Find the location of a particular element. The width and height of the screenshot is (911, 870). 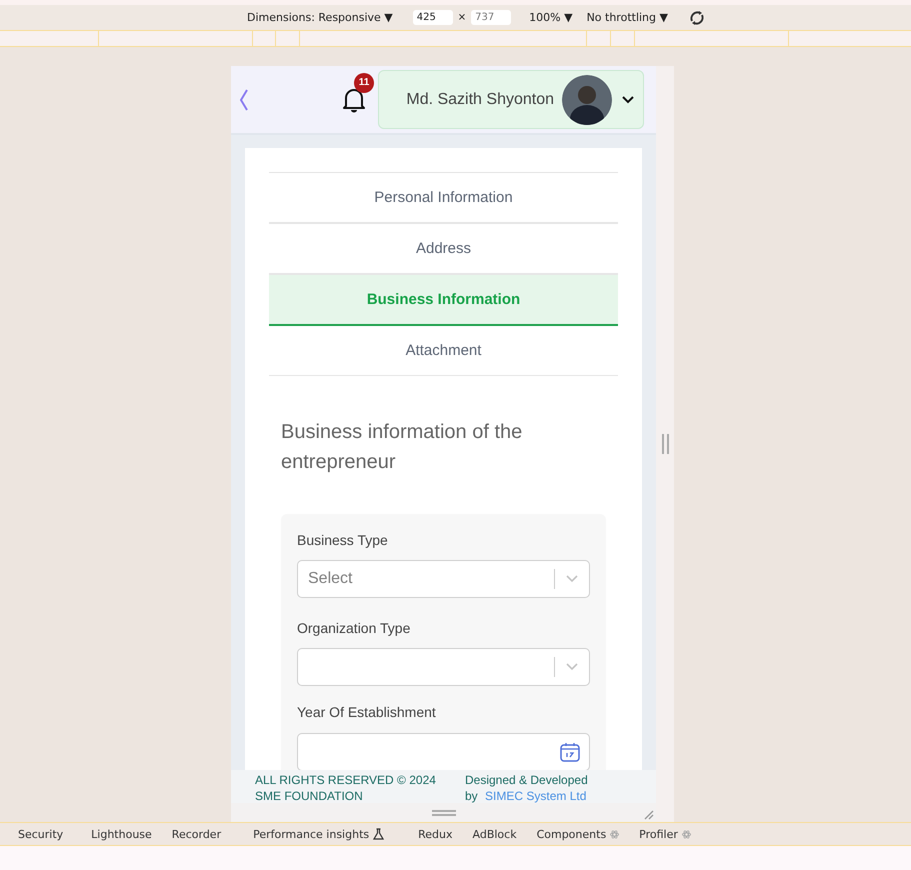

form-tab: Personal Information is located at coordinates (443, 198).